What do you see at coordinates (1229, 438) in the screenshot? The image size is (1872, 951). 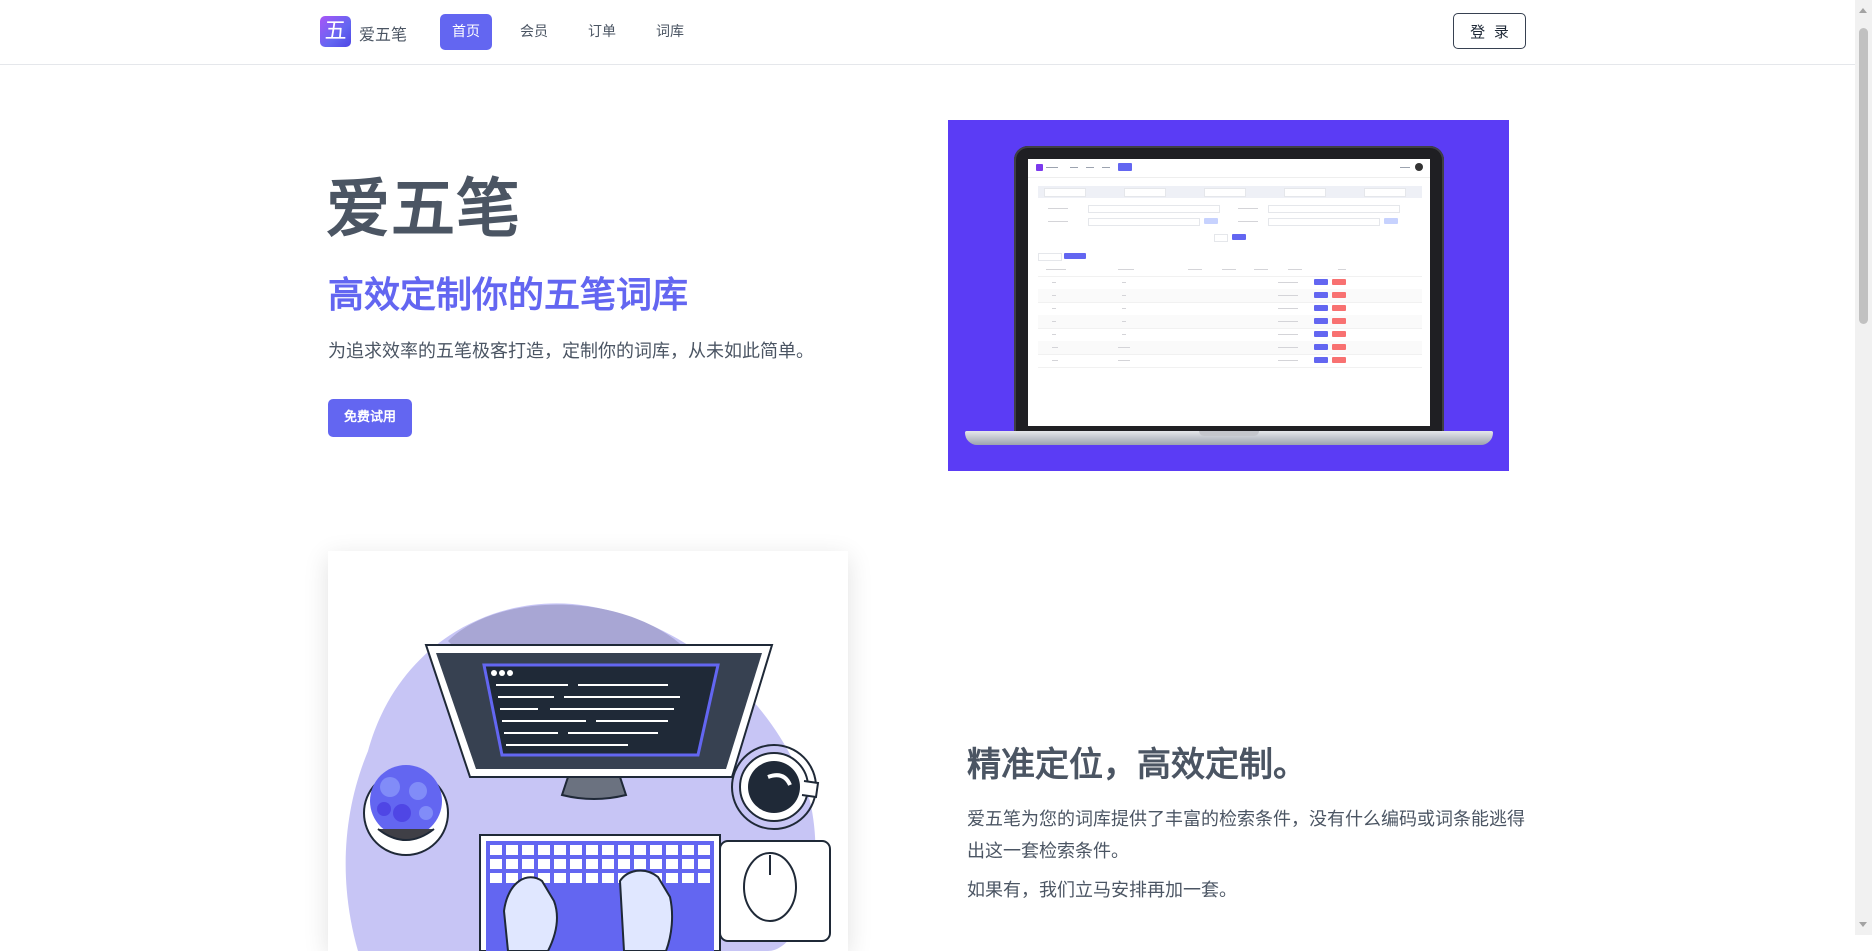 I see `laptop-base` at bounding box center [1229, 438].